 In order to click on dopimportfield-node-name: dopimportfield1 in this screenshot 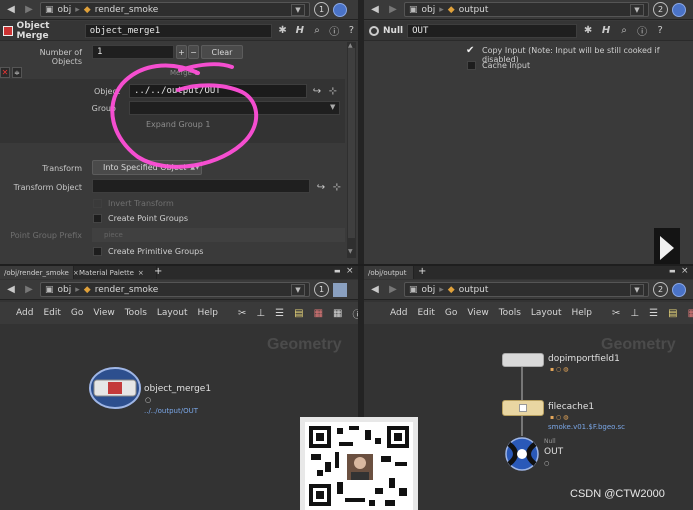, I will do `click(584, 359)`.